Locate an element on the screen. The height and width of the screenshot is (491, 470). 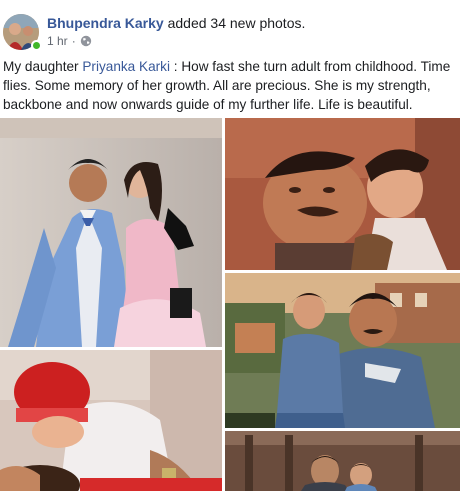
author-line: Bhupendra Karky added 34 new photos. is located at coordinates (176, 23).